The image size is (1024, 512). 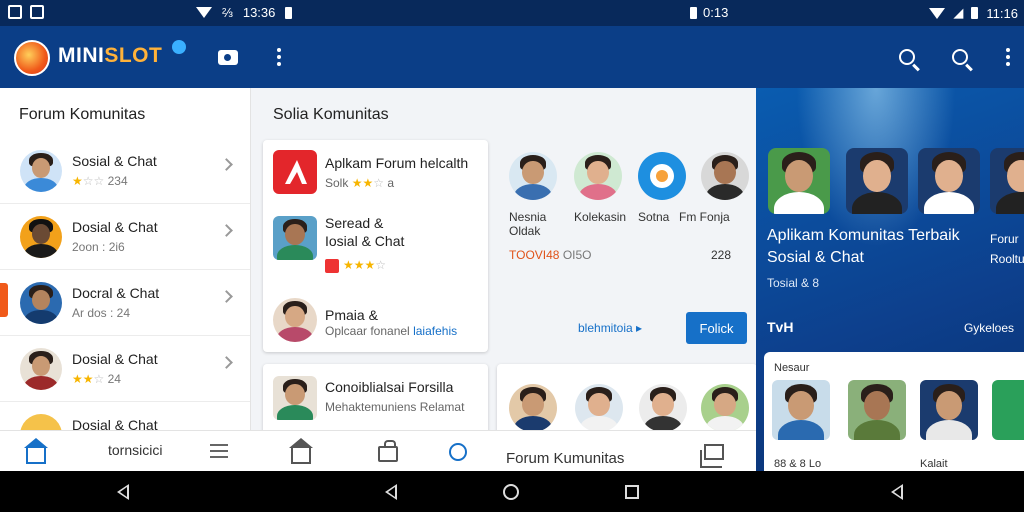 What do you see at coordinates (98, 247) in the screenshot?
I see `list-item-meta: 2oon : 2i6` at bounding box center [98, 247].